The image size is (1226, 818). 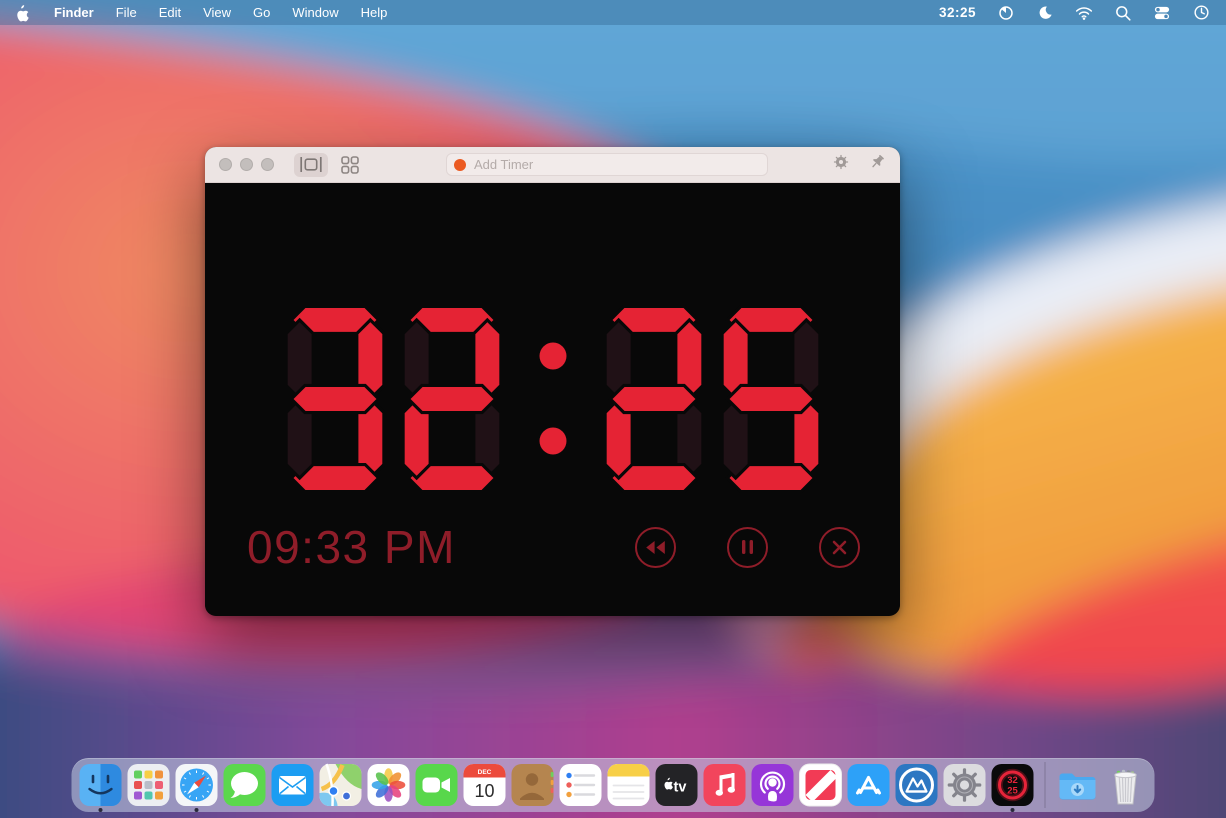 I want to click on menubar-status-icons, so click(x=1103, y=13).